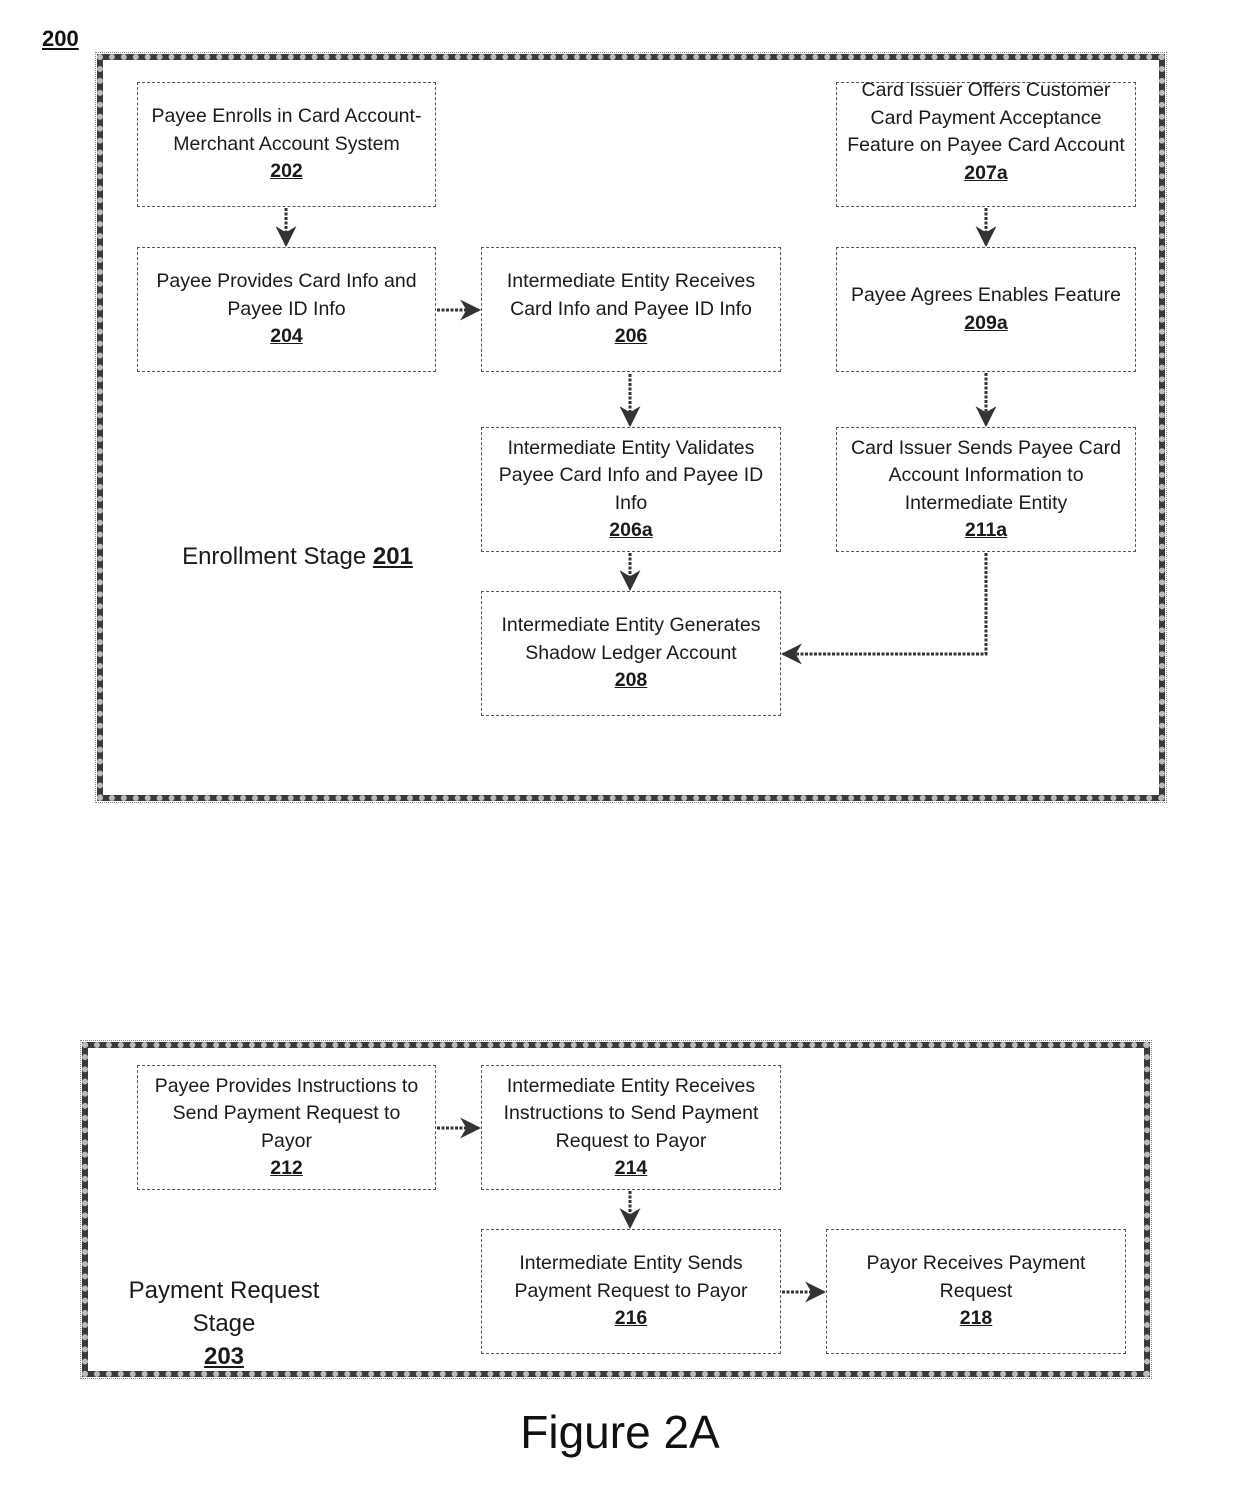  I want to click on step-ref: 209a, so click(986, 322).